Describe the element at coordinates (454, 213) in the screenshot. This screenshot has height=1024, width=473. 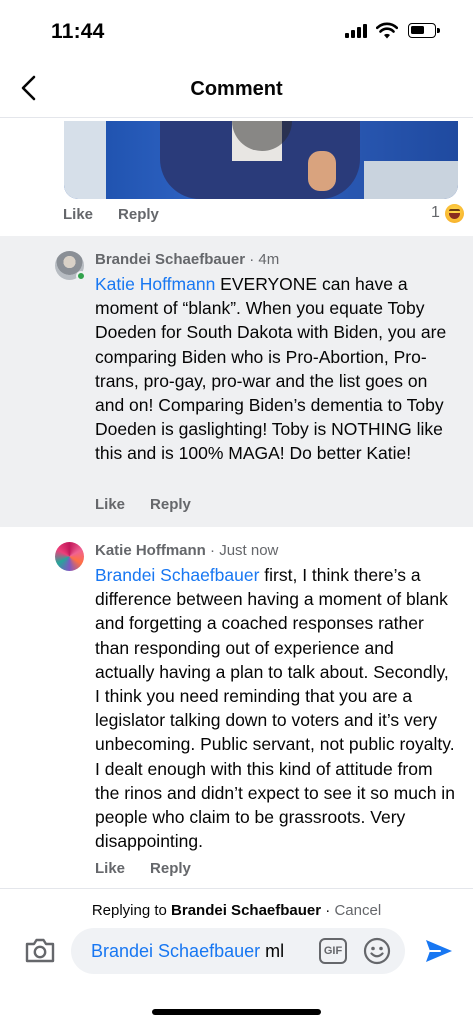
I see `haha-reaction-icon` at that location.